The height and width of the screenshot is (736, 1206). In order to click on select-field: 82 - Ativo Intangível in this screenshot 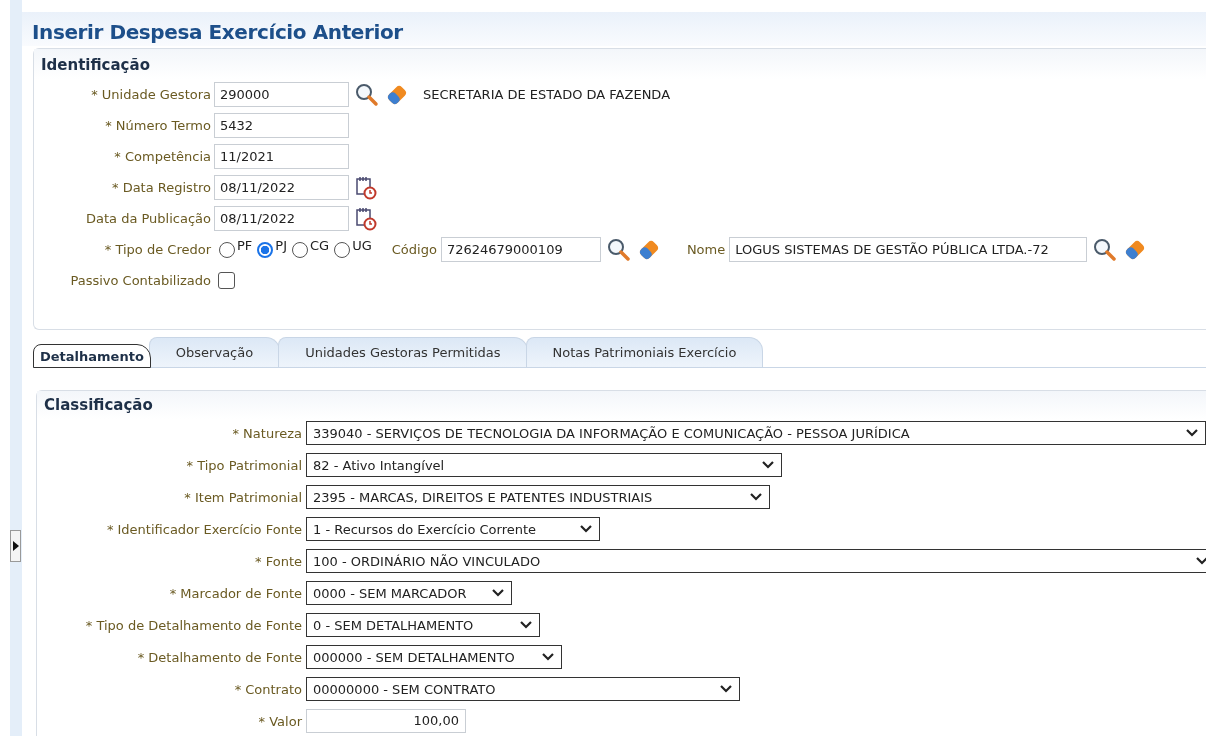, I will do `click(544, 465)`.